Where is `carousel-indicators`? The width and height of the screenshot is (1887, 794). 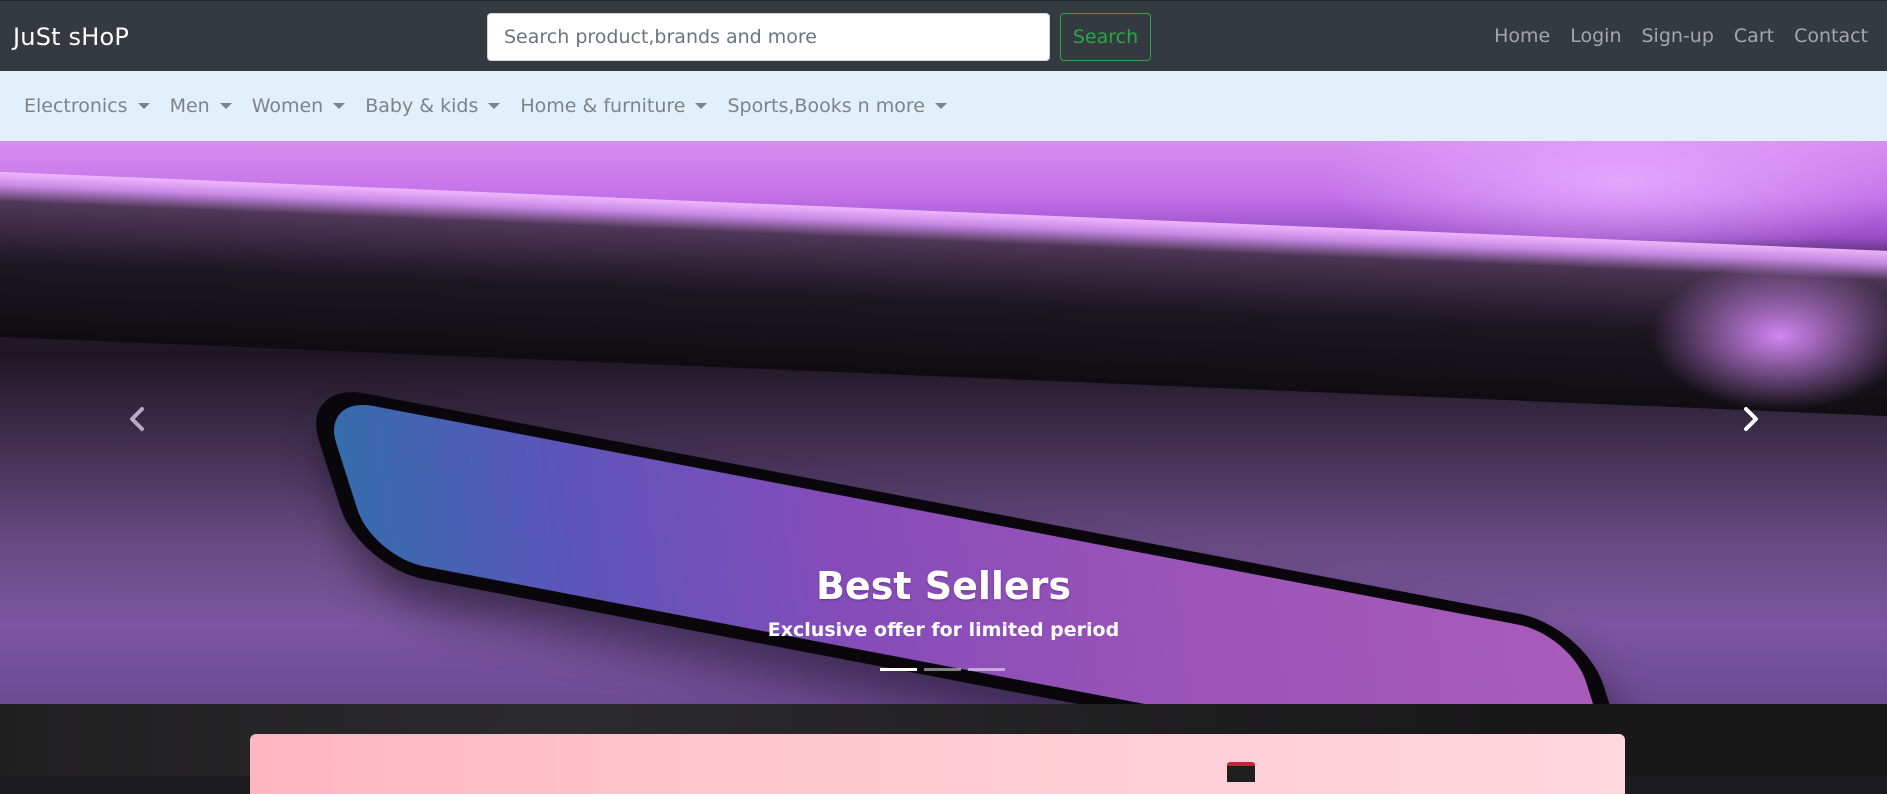 carousel-indicators is located at coordinates (942, 669).